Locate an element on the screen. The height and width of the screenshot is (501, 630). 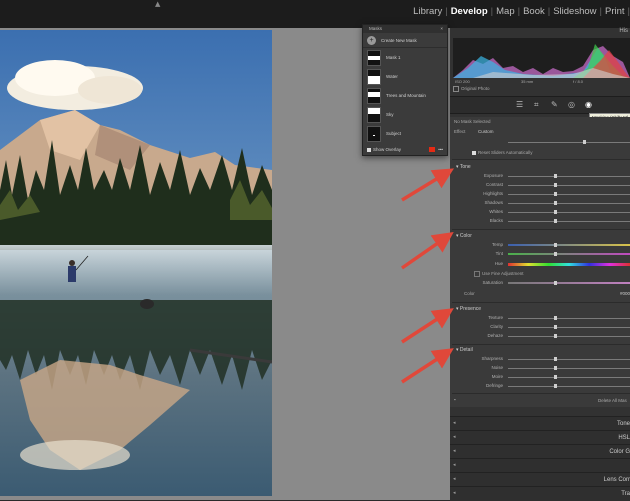
whites-slider: Whites is located at coordinates (555, 212).